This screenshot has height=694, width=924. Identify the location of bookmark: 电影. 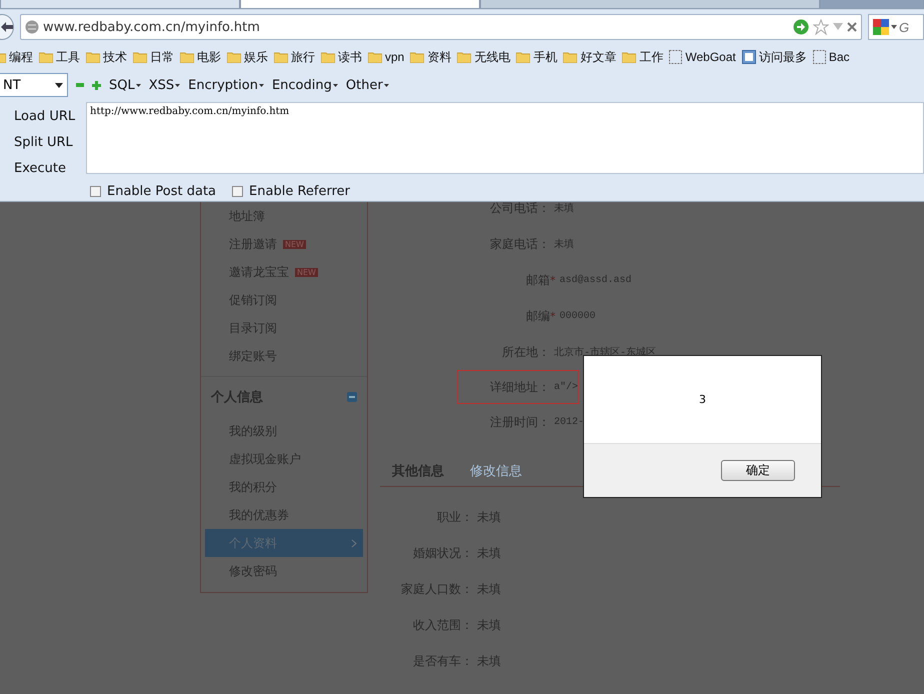
(200, 57).